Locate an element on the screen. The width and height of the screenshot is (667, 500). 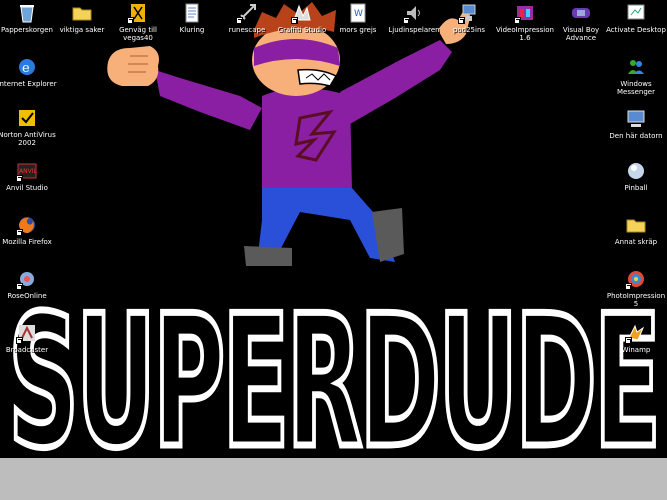
desktop-icon-recycle-bin: Papperskorgen is located at coordinates (29, 18).